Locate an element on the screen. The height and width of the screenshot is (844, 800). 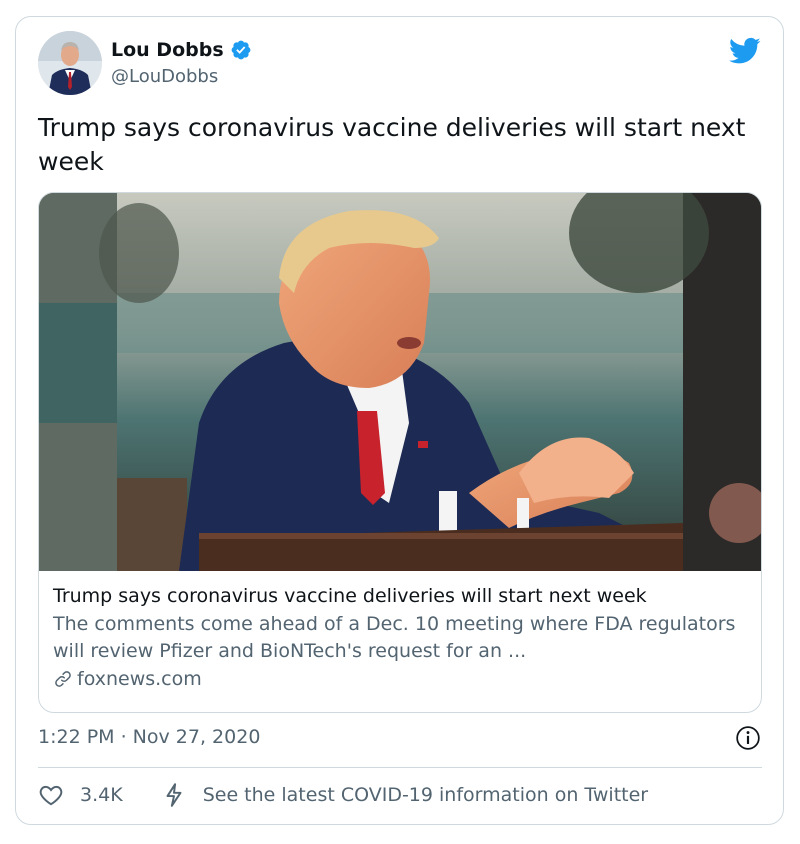
author-name-row: Lou Dobbs is located at coordinates (181, 50).